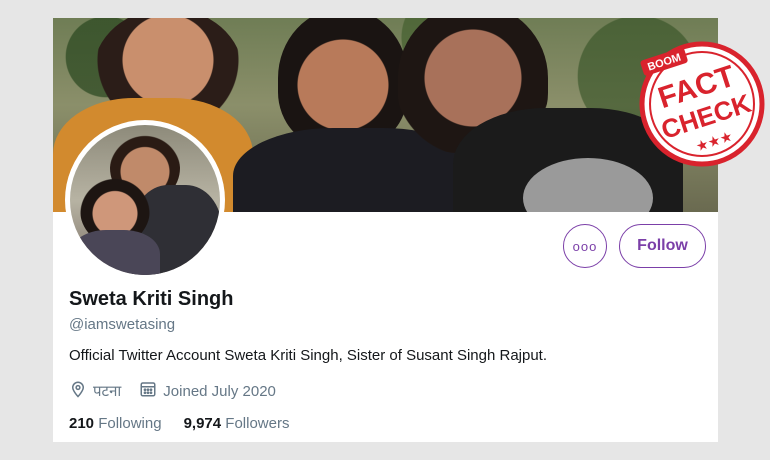  Describe the element at coordinates (130, 423) in the screenshot. I see `following-label: Following` at that location.